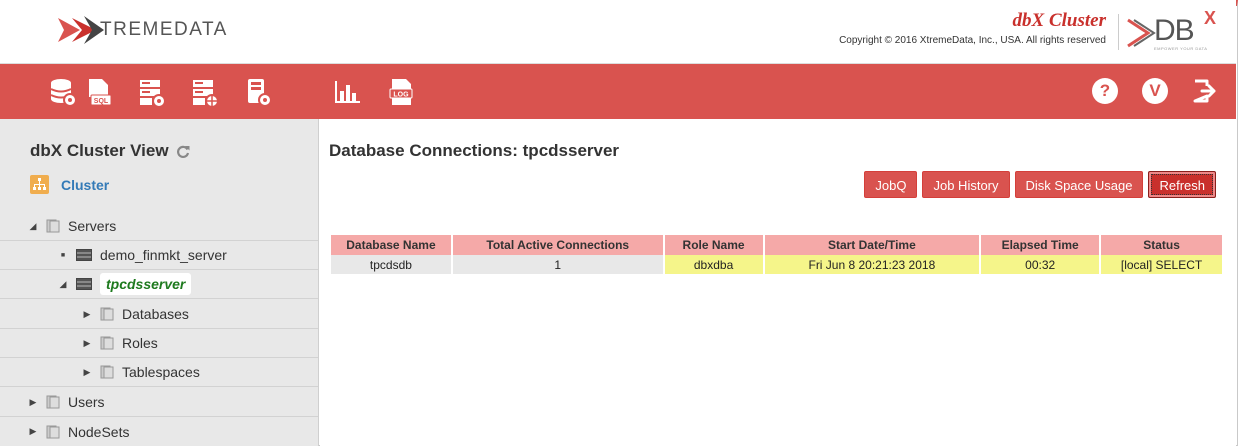 This screenshot has height=446, width=1238. What do you see at coordinates (101, 101) in the screenshot?
I see `svg-text: SQL` at bounding box center [101, 101].